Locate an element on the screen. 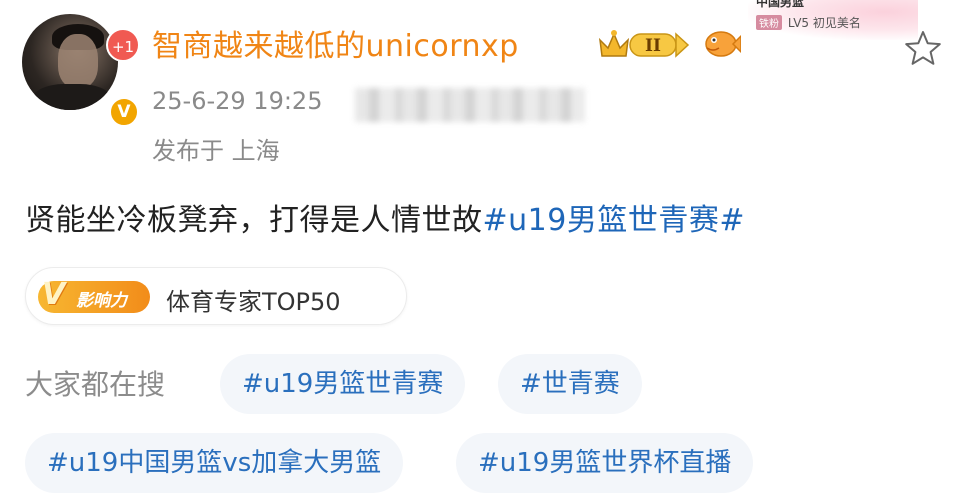 The width and height of the screenshot is (960, 494). crown-rank-icon: II is located at coordinates (645, 44).